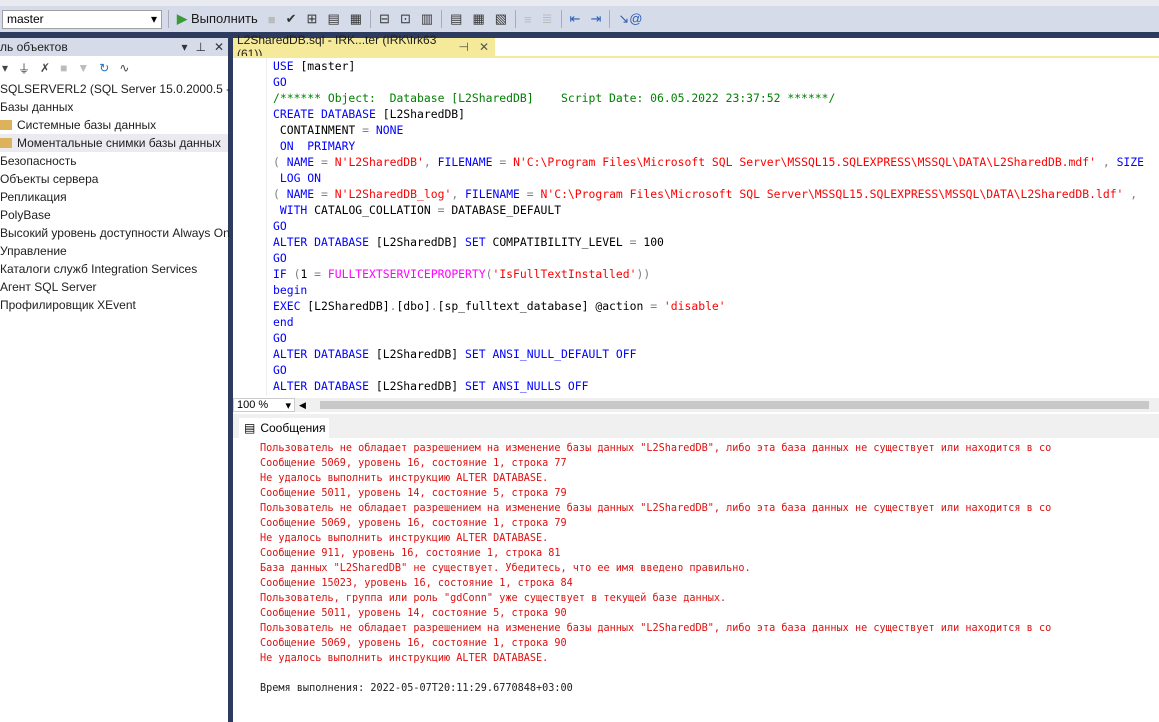  Describe the element at coordinates (496, 194) in the screenshot. I see `code-token: FILENAME` at that location.